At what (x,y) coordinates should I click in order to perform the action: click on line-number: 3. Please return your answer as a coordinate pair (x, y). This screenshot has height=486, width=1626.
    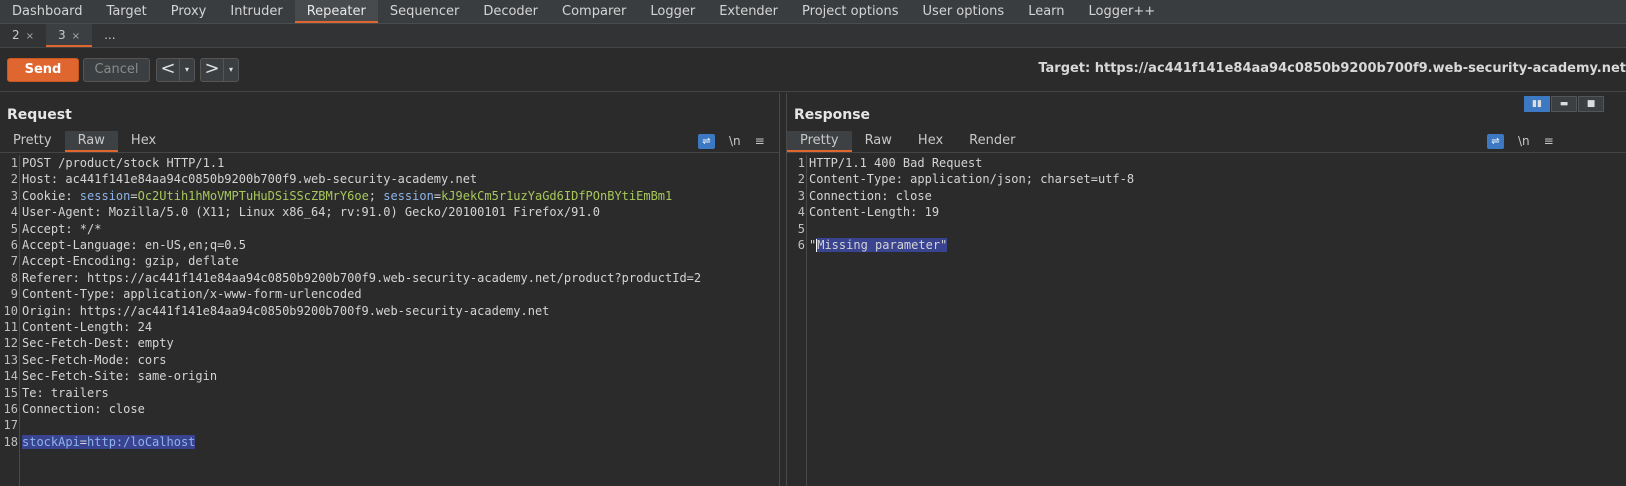
    Looking at the image, I should click on (14, 195).